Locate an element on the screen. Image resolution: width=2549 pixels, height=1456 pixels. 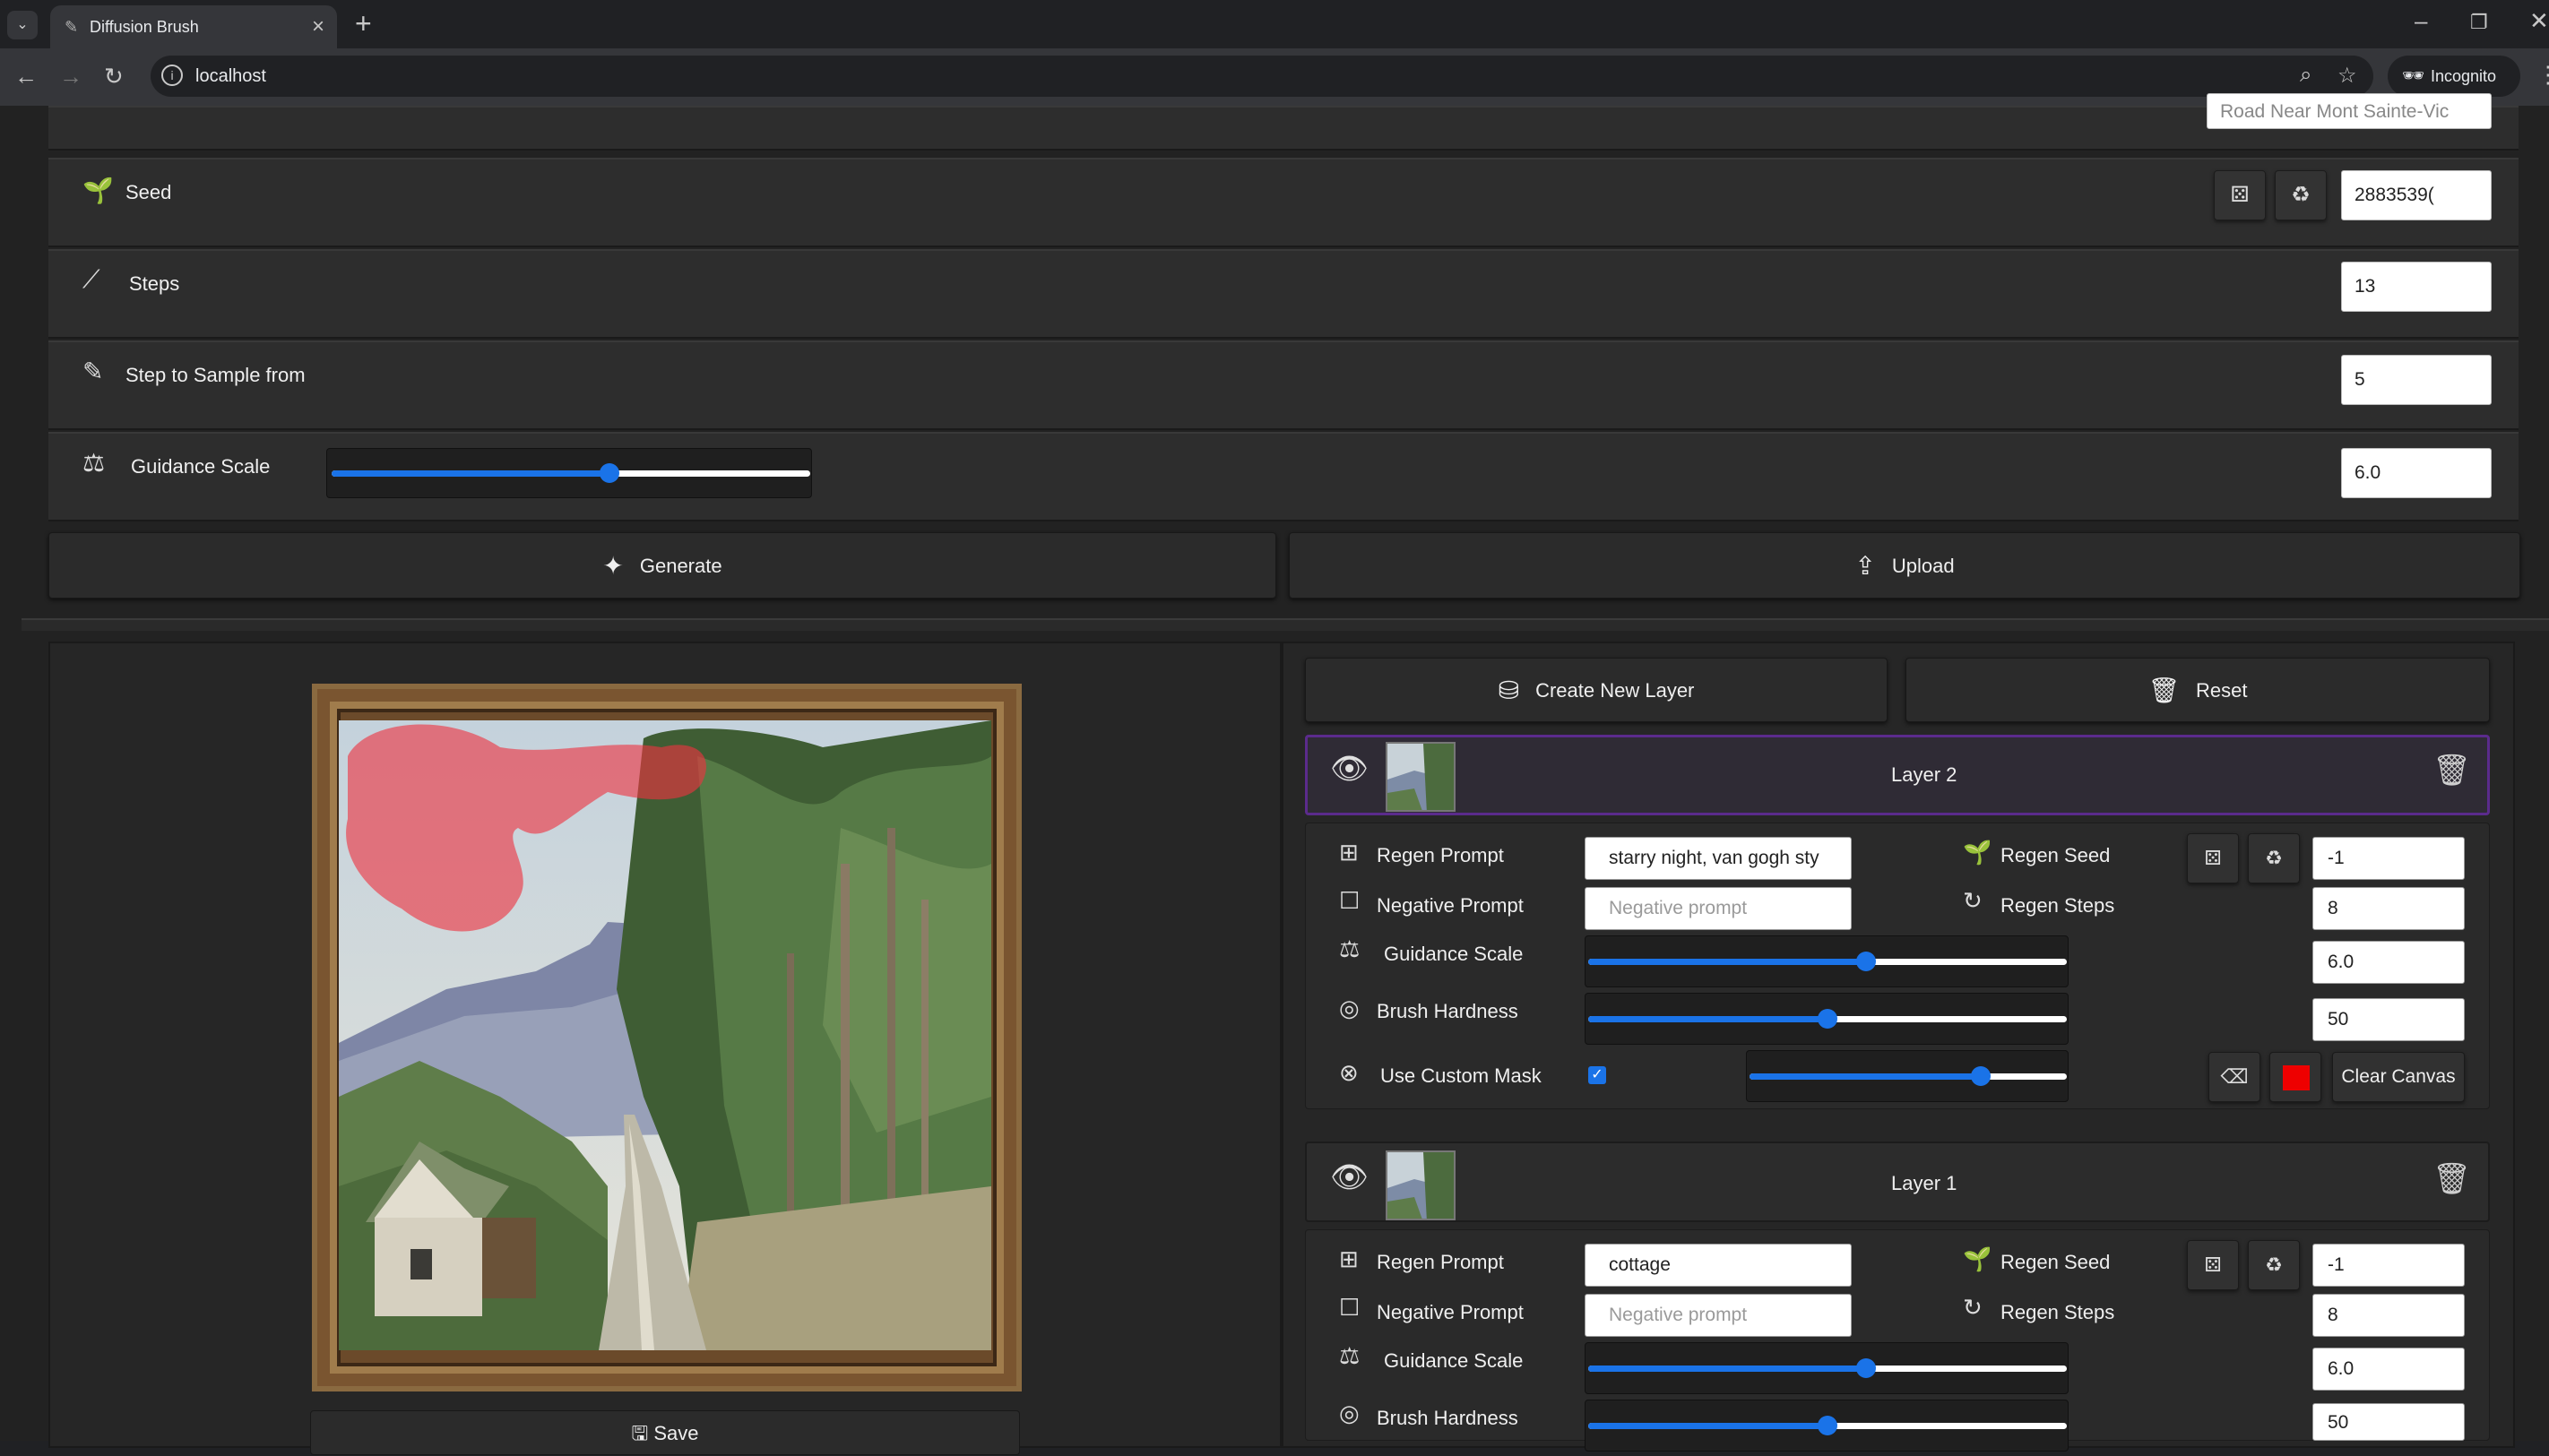
forward-icon: → is located at coordinates (70, 76).